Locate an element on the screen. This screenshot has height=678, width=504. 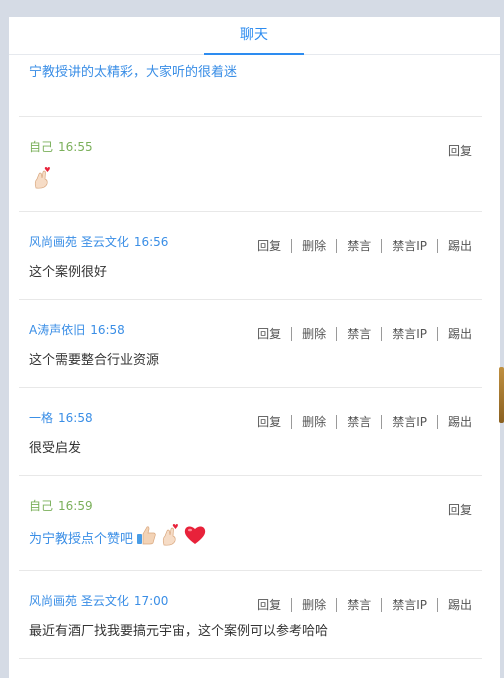
message-body: 这个案例很好 is located at coordinates (68, 270).